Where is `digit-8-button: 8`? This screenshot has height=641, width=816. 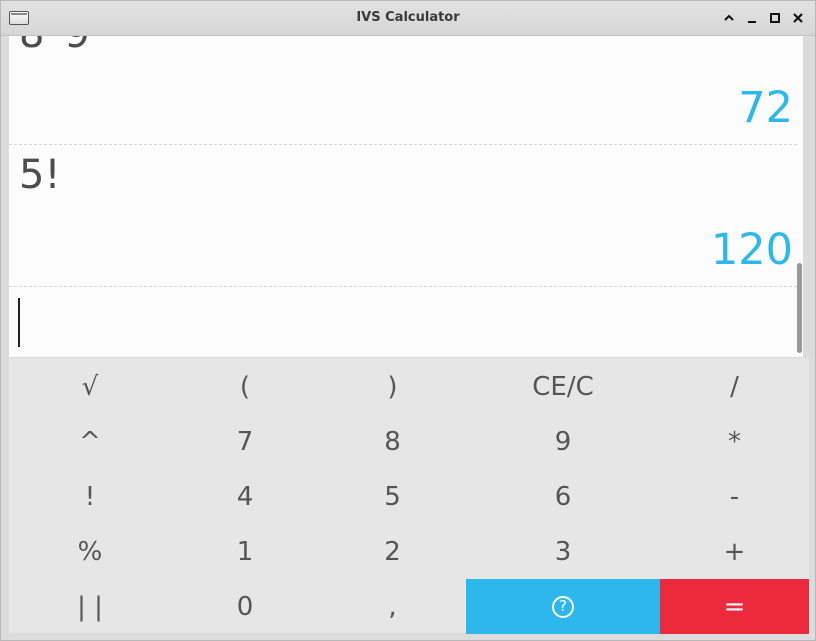
digit-8-button: 8 is located at coordinates (392, 441).